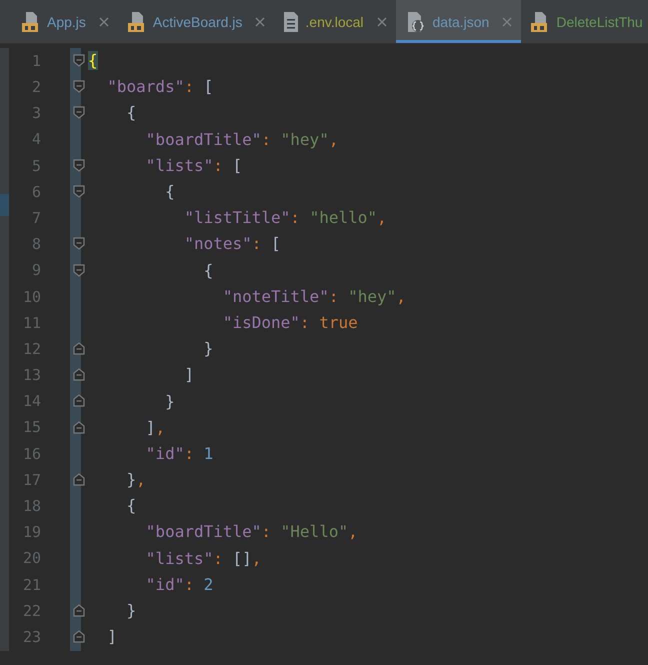 Image resolution: width=648 pixels, height=665 pixels. Describe the element at coordinates (160, 87) in the screenshot. I see `code-line: "boards": [` at that location.